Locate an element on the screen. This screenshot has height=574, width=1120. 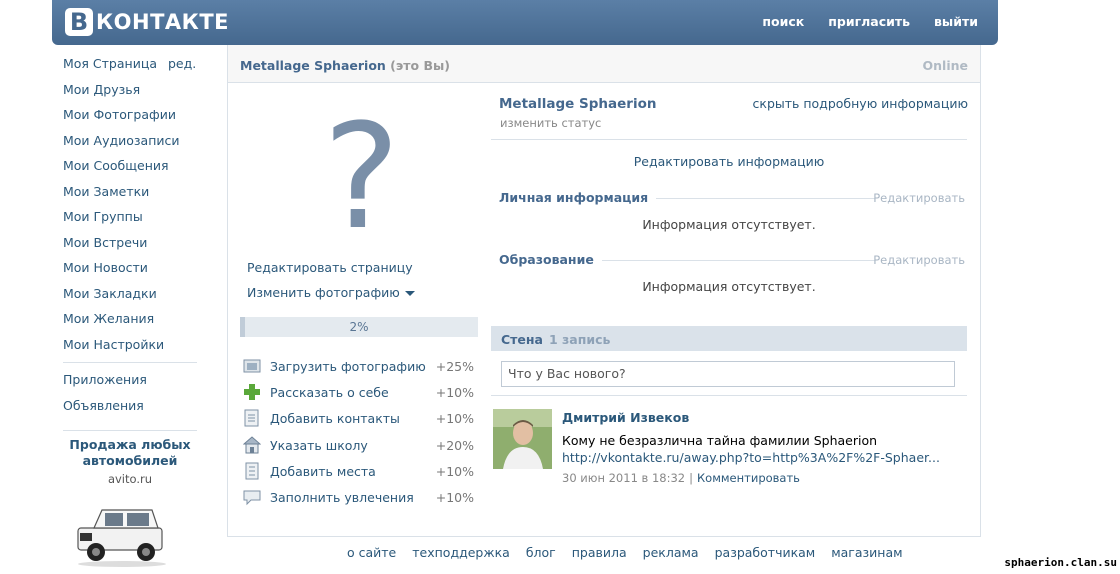
wall-title: Стена 1 запись is located at coordinates (555, 339).